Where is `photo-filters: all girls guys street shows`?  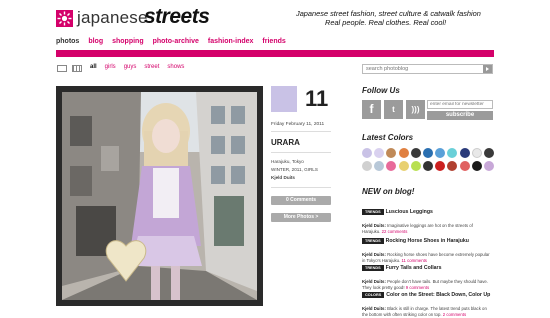
photo-filters: all girls guys street shows is located at coordinates (137, 67).